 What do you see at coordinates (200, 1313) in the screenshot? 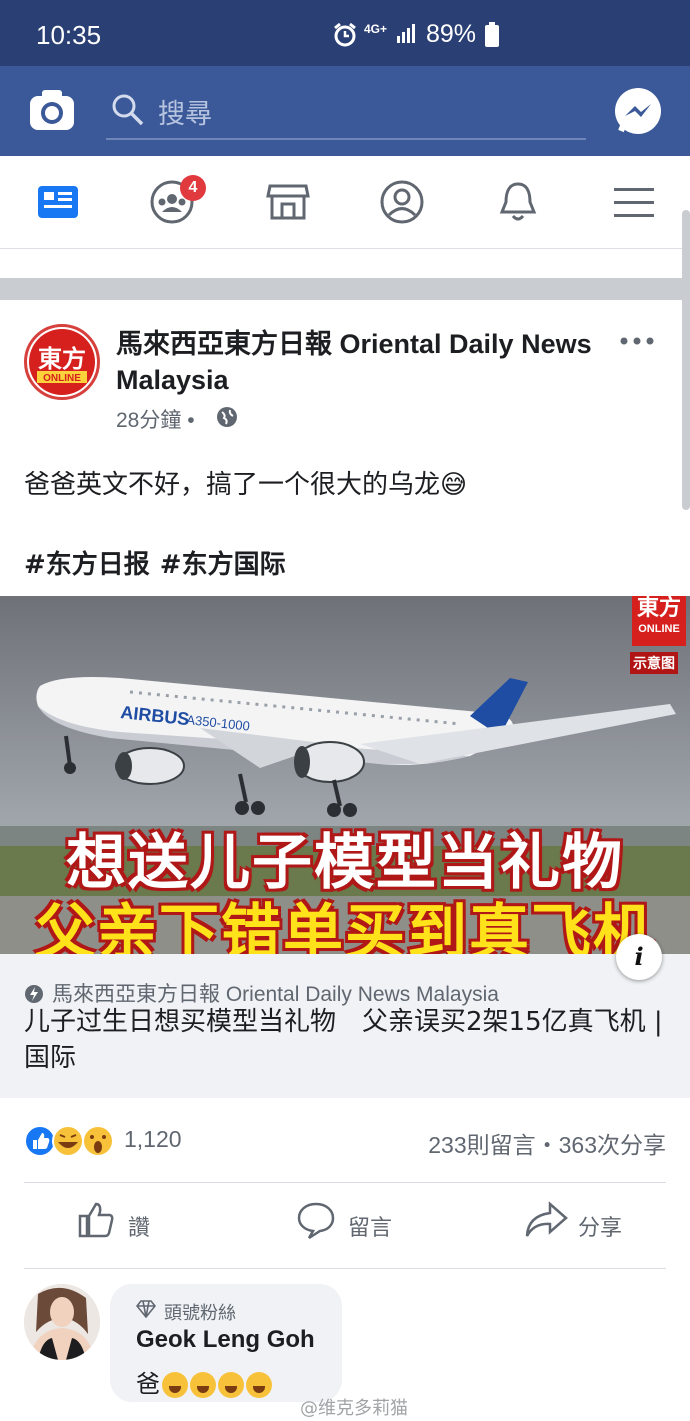
I see `top-fan-badge: 頭號粉絲` at bounding box center [200, 1313].